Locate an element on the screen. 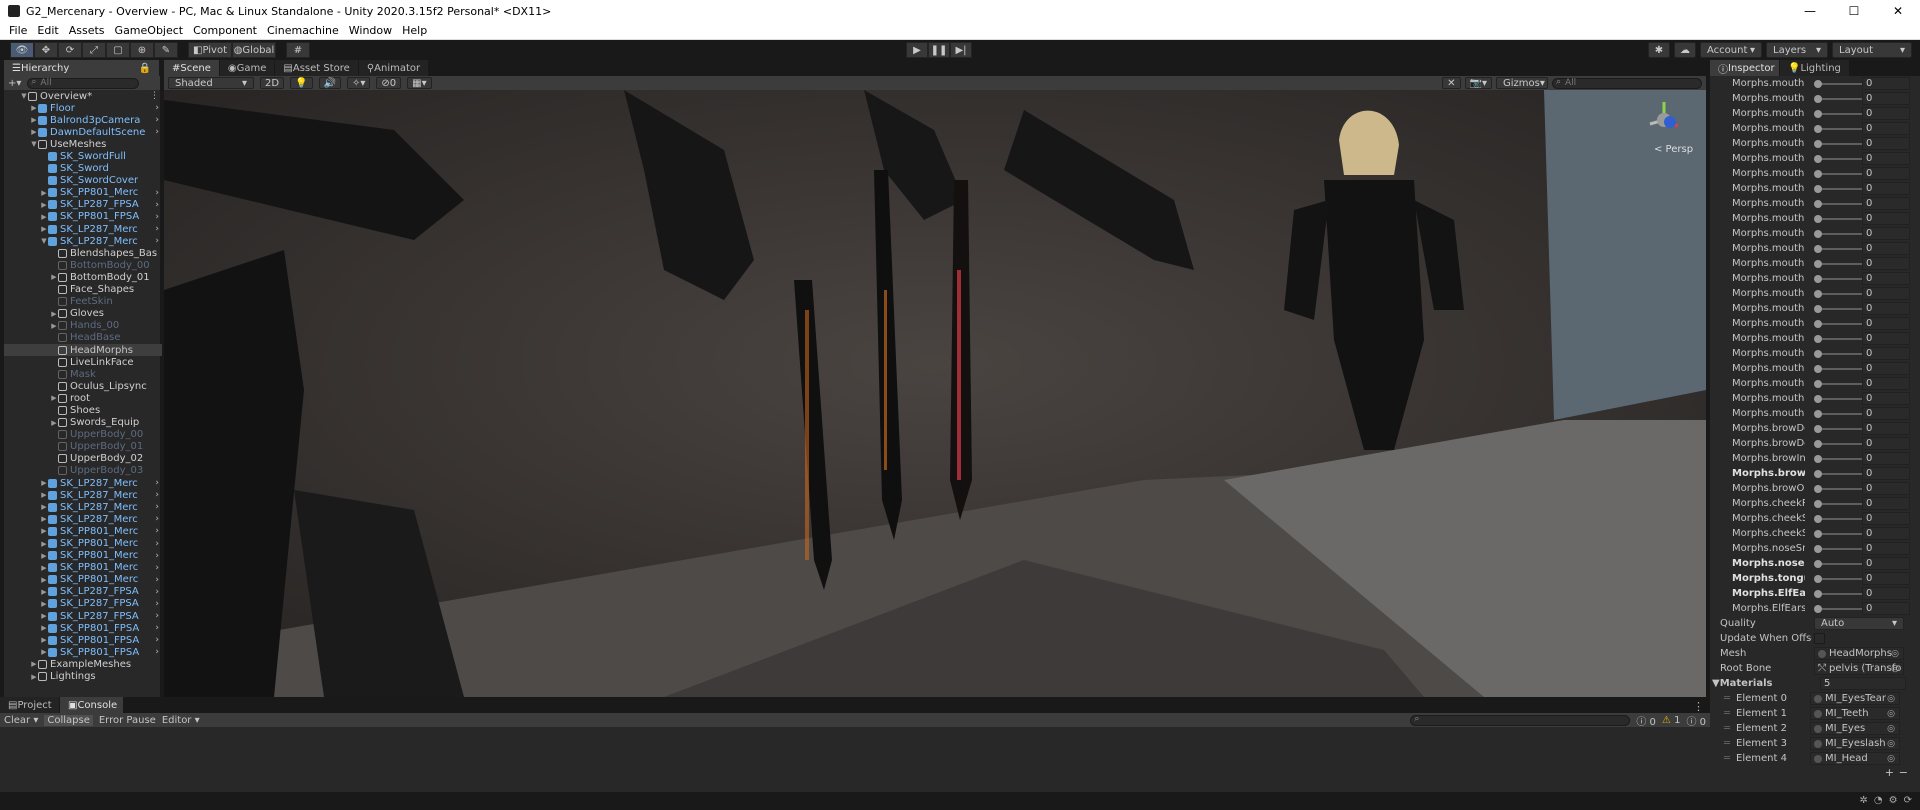 This screenshot has height=810, width=1920. account-dropdown: Account ▾ is located at coordinates (1731, 50).